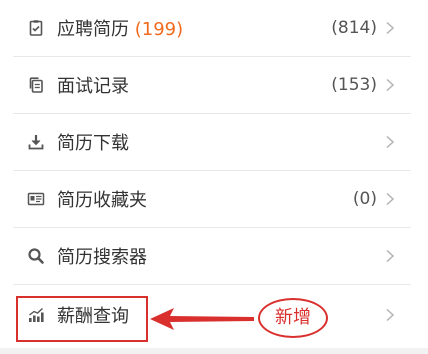  Describe the element at coordinates (293, 318) in the screenshot. I see `new-badge: 新增` at that location.